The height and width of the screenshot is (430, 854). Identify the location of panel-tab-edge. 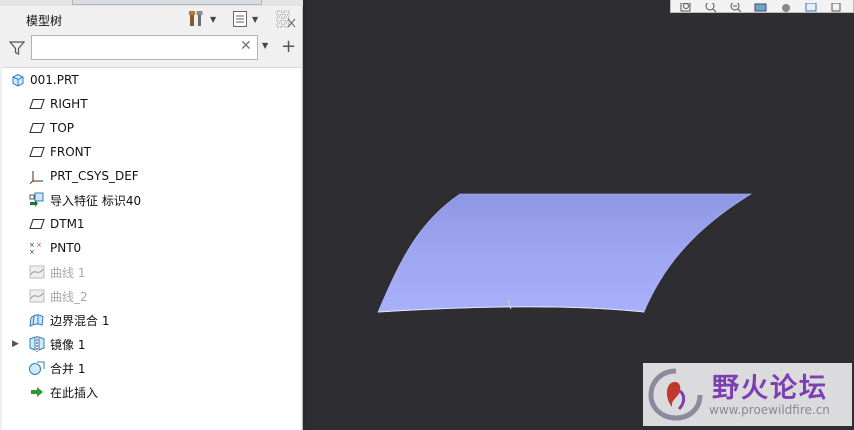
(167, 2).